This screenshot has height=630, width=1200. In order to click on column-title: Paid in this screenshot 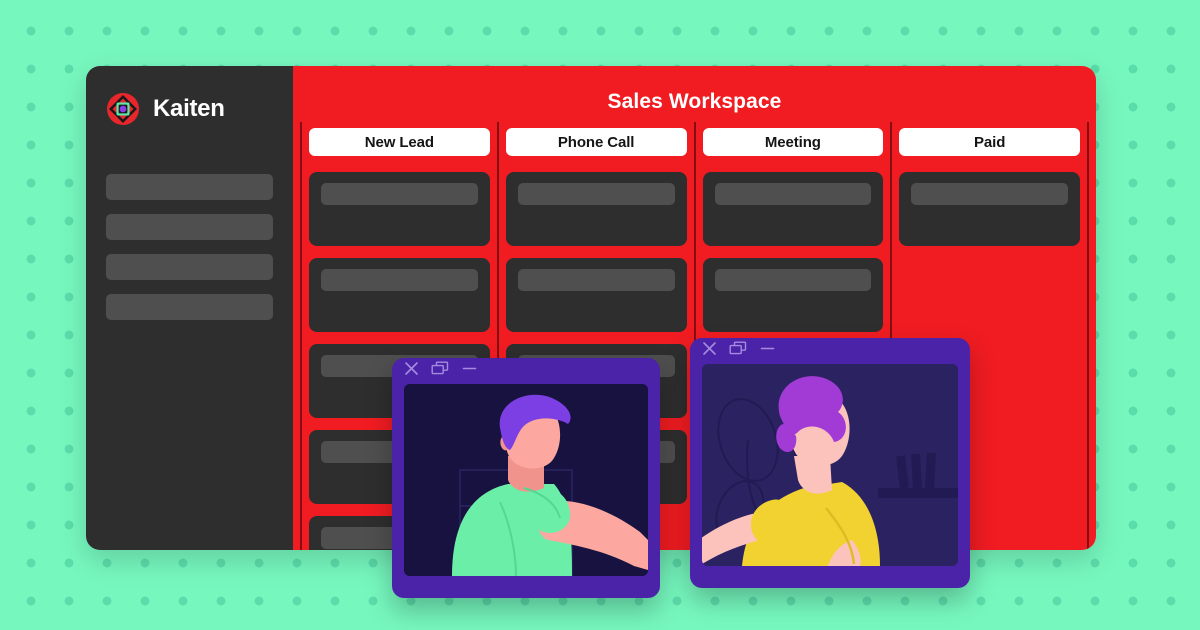, I will do `click(989, 142)`.